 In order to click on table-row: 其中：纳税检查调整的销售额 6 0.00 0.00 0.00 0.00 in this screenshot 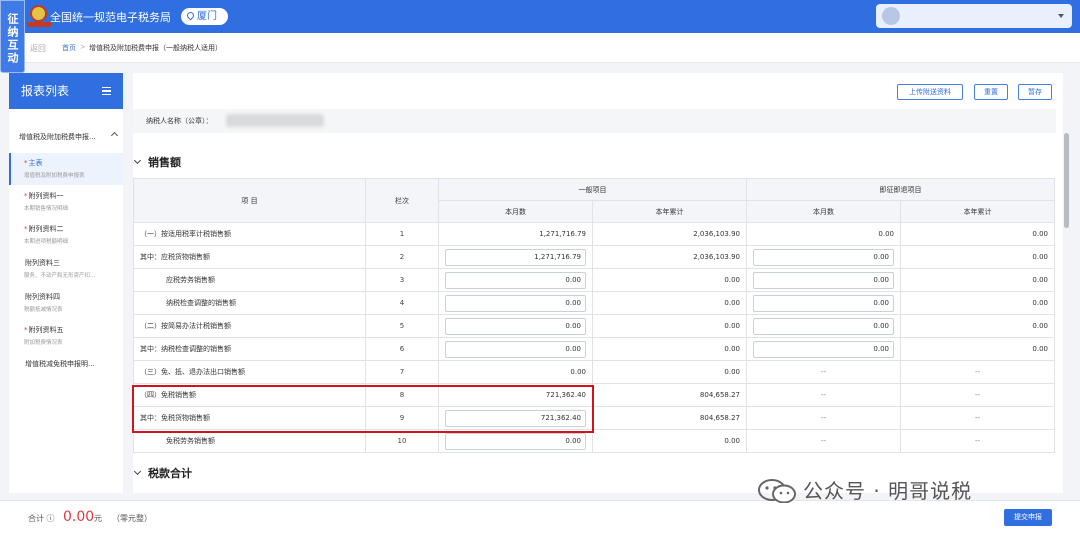, I will do `click(594, 349)`.